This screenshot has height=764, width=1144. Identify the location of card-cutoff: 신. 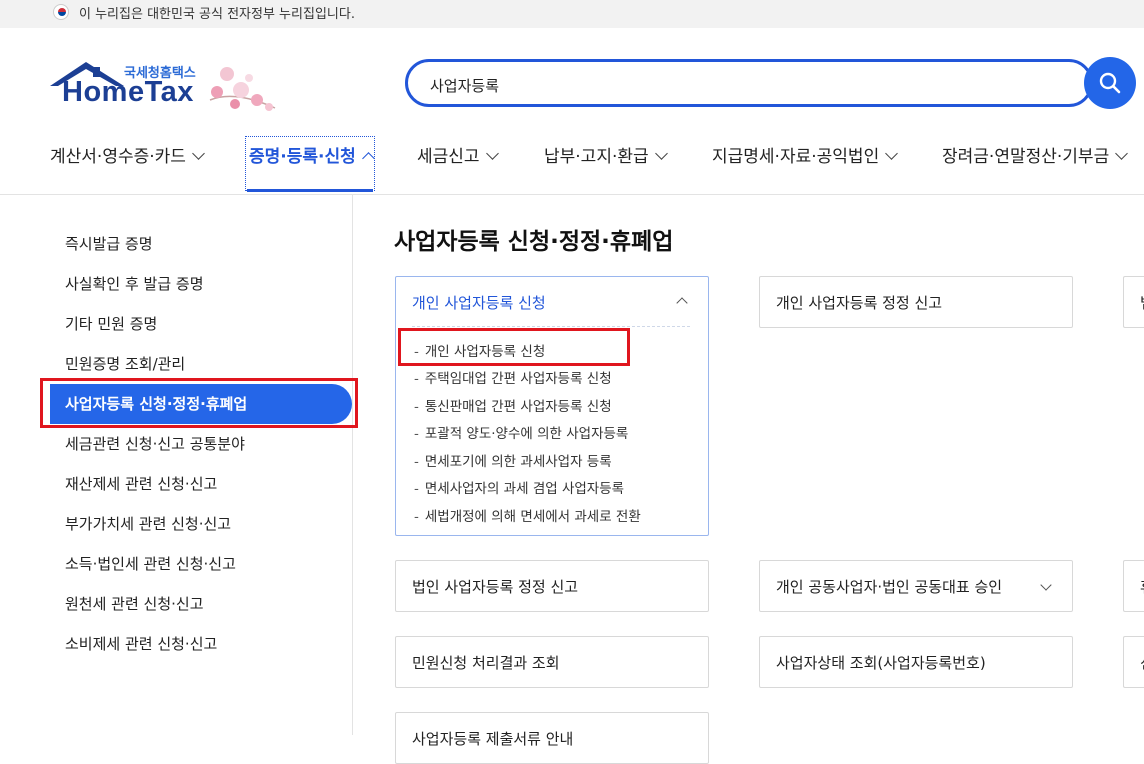
(1133, 662).